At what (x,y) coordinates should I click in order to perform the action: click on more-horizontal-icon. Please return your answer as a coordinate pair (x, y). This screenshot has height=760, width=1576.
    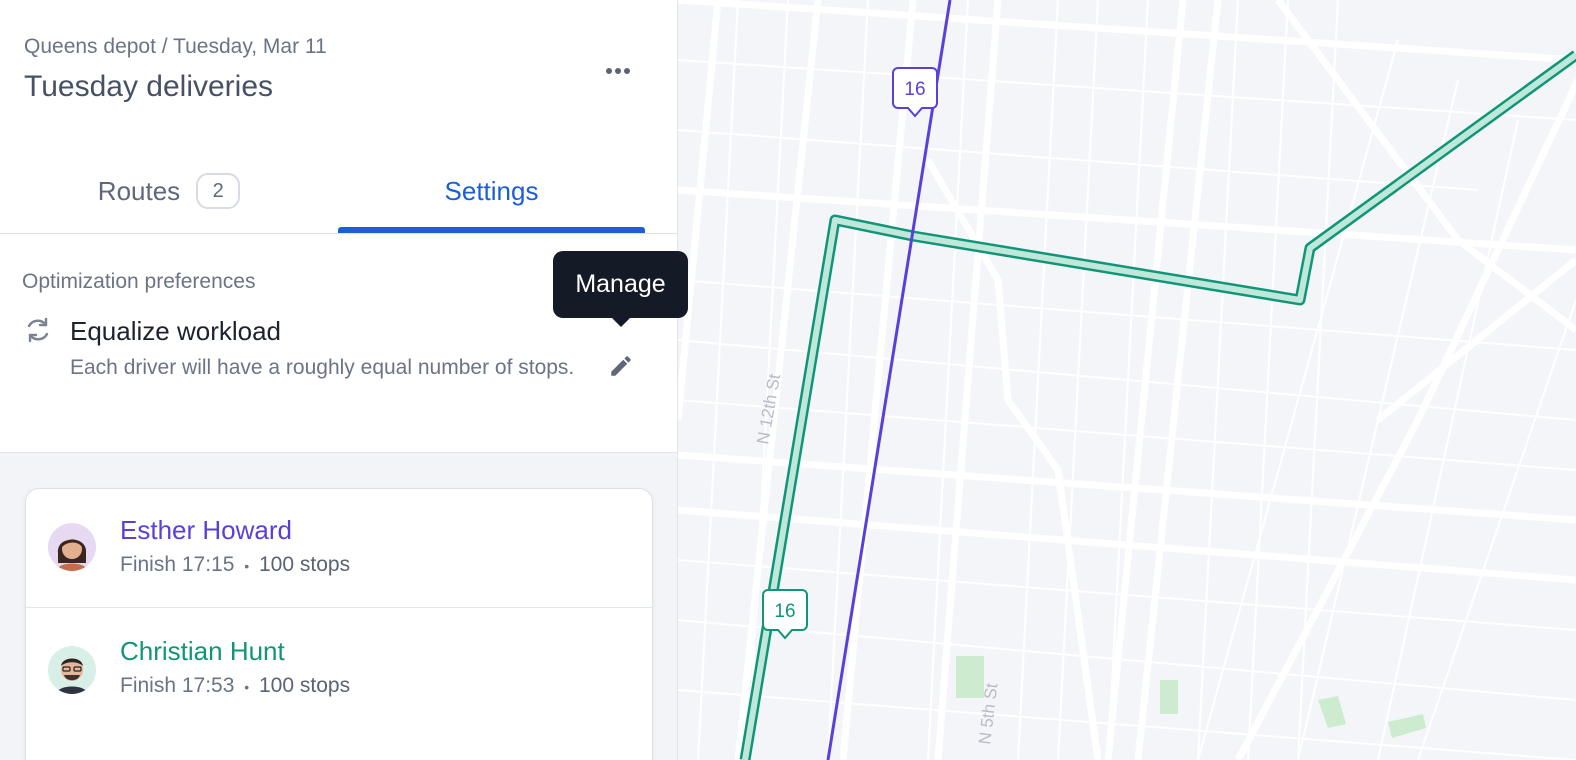
    Looking at the image, I should click on (618, 71).